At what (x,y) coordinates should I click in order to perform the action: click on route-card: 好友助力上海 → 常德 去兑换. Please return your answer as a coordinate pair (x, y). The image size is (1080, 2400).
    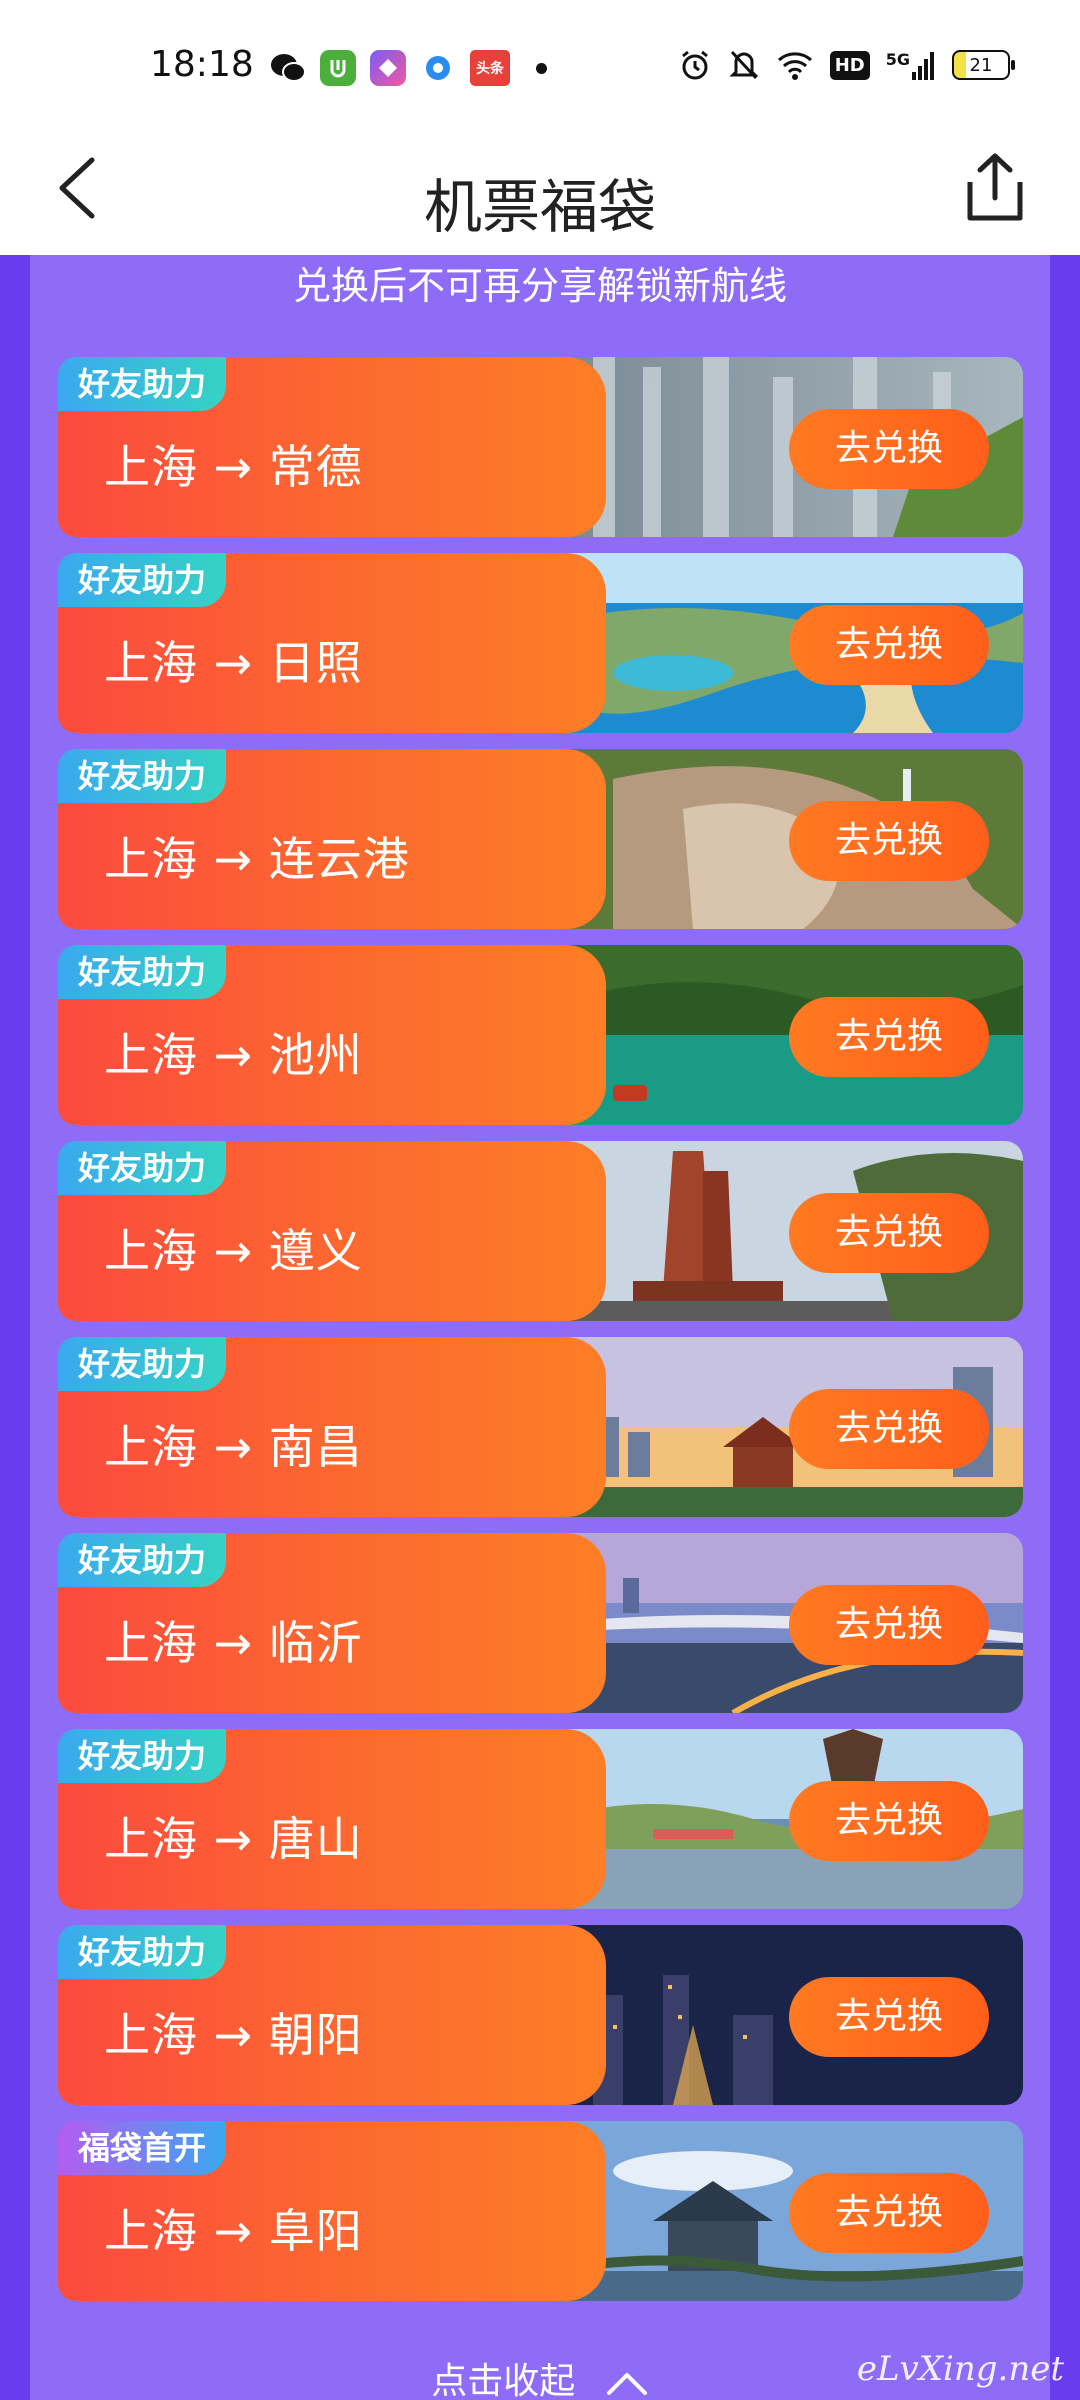
    Looking at the image, I should click on (540, 447).